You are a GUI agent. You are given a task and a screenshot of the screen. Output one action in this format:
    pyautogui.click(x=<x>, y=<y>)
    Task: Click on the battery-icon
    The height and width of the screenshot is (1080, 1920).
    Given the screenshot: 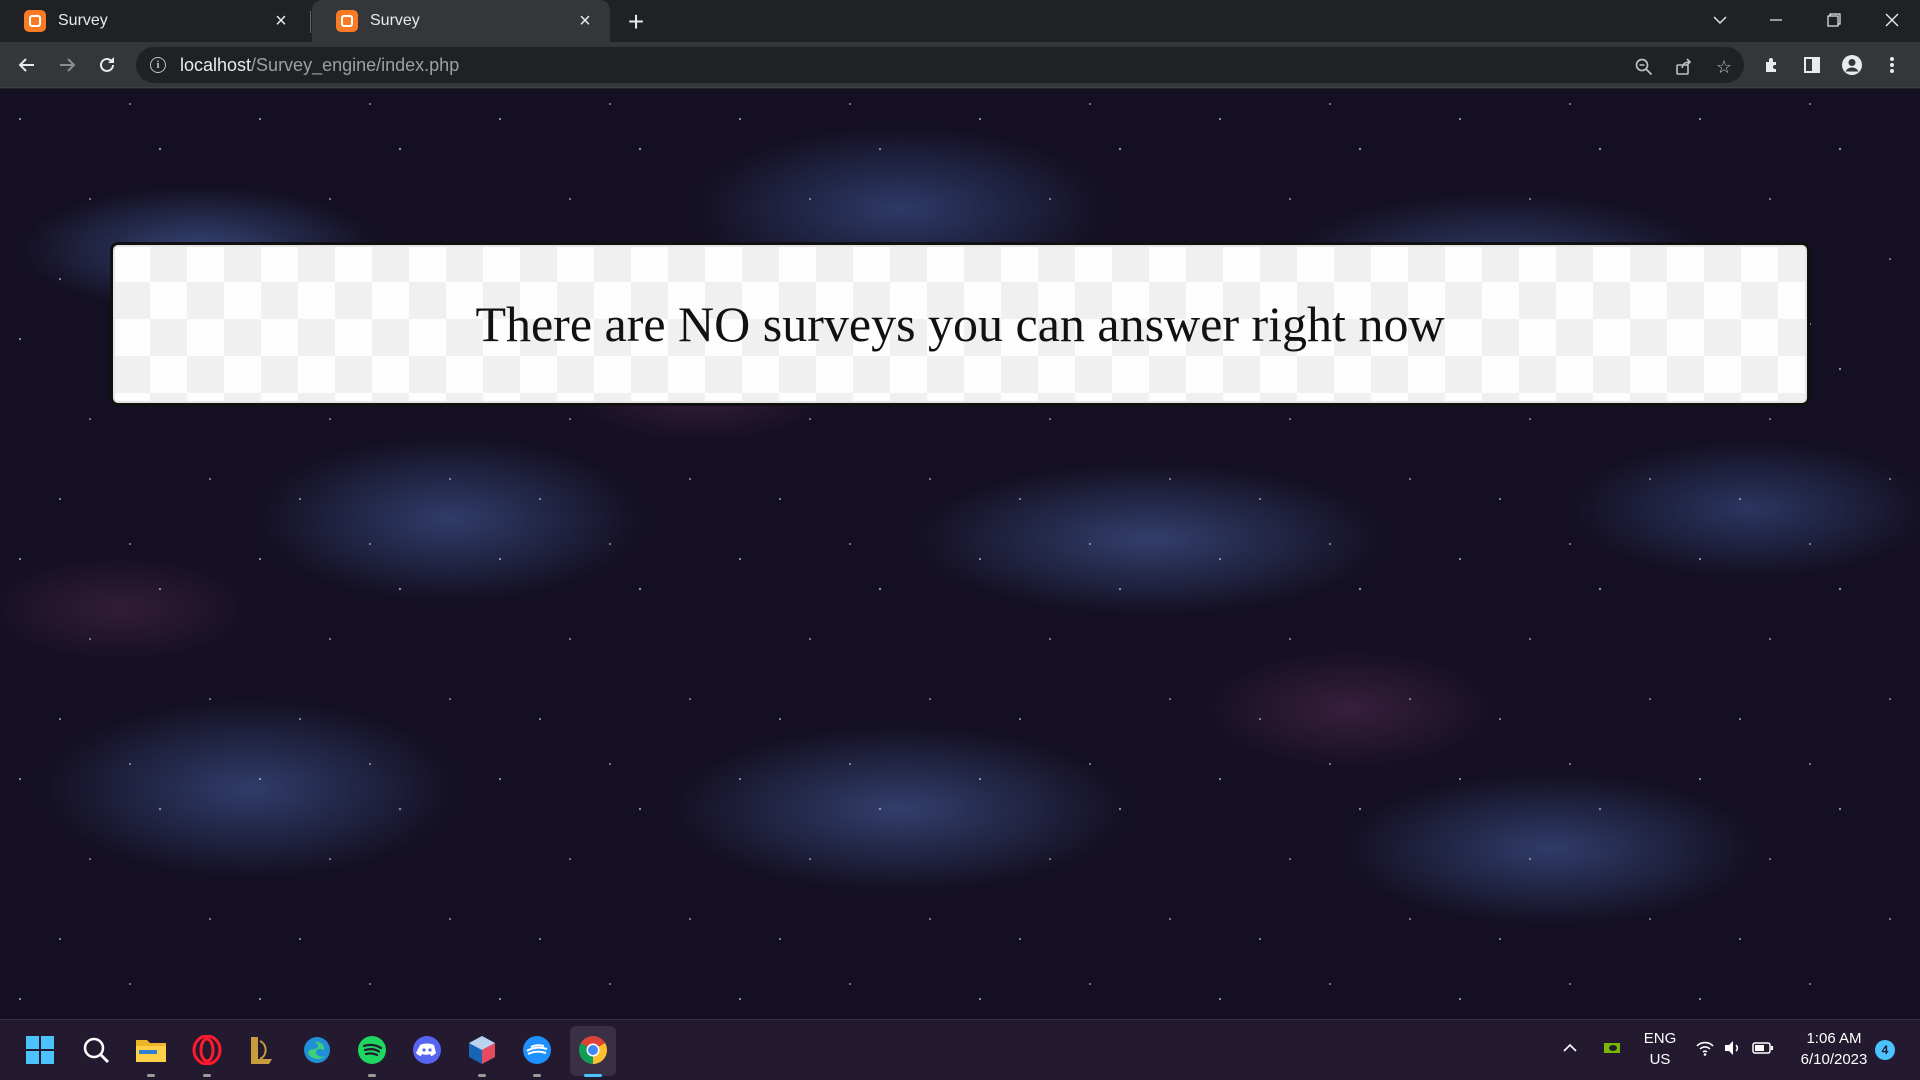 What is the action you would take?
    pyautogui.click(x=1763, y=1050)
    